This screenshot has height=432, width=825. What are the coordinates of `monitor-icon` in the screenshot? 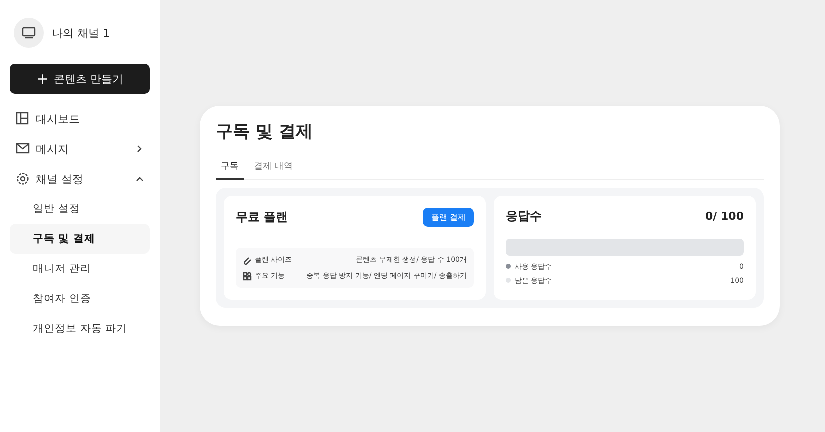 It's located at (29, 33).